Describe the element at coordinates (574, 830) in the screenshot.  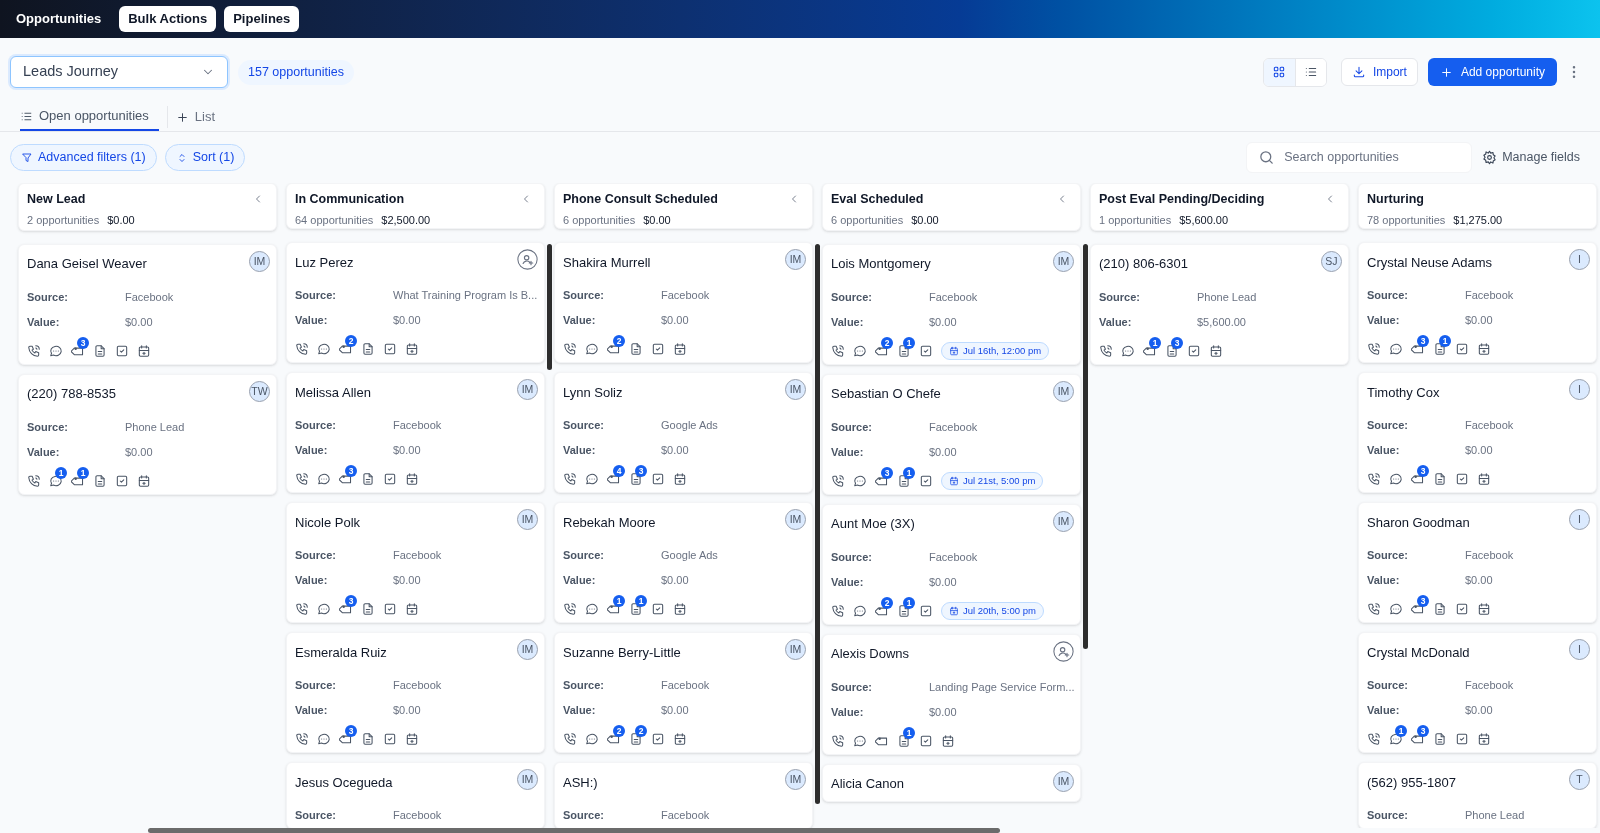
I see `horizontal-scrollbar` at that location.